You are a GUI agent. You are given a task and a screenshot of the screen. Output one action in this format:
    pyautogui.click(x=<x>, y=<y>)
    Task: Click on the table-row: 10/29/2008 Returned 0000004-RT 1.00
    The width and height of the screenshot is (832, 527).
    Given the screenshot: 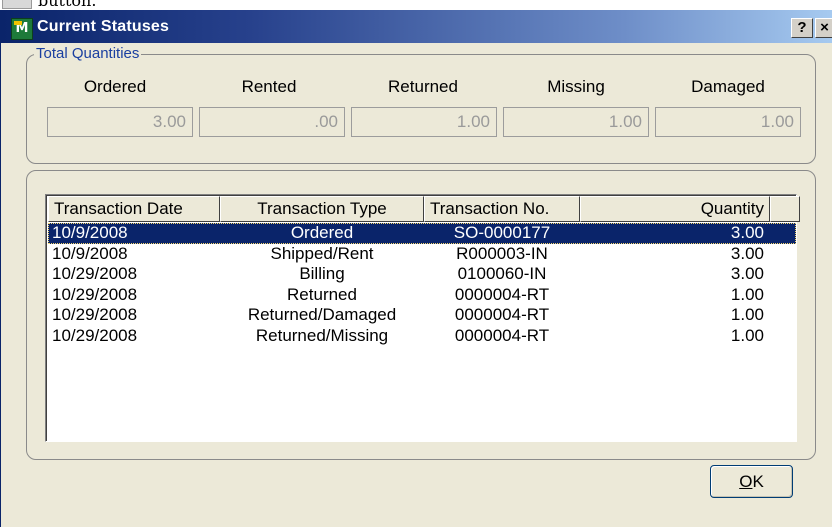 What is the action you would take?
    pyautogui.click(x=422, y=295)
    